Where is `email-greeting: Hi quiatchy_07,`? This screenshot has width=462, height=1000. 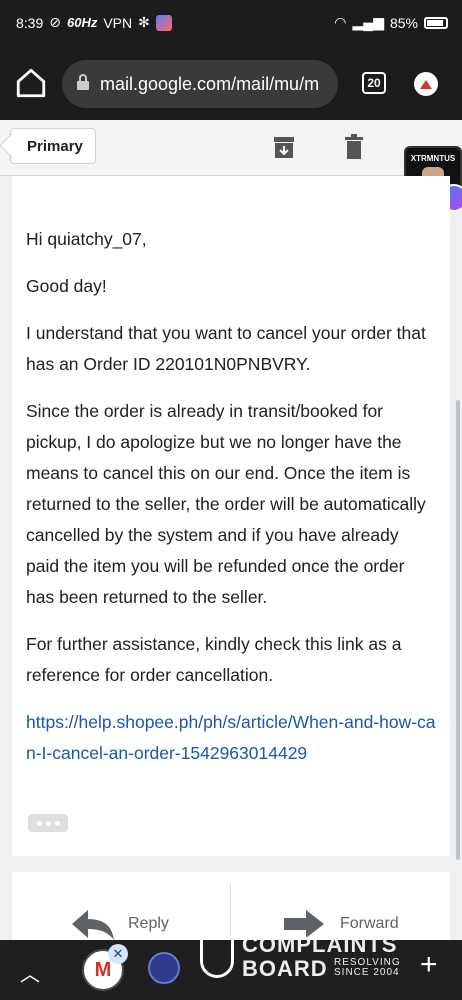 email-greeting: Hi quiatchy_07, is located at coordinates (86, 239).